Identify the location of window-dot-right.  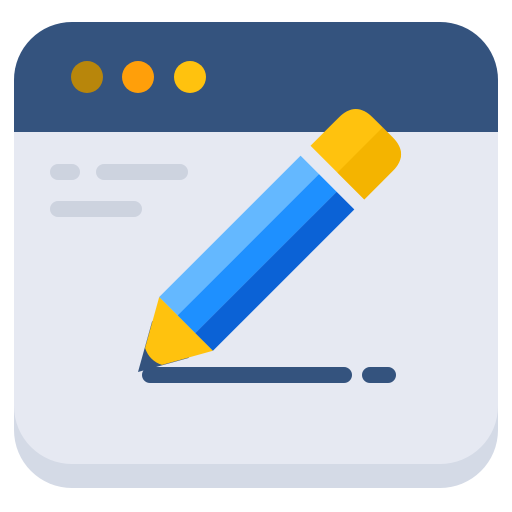
(190, 77).